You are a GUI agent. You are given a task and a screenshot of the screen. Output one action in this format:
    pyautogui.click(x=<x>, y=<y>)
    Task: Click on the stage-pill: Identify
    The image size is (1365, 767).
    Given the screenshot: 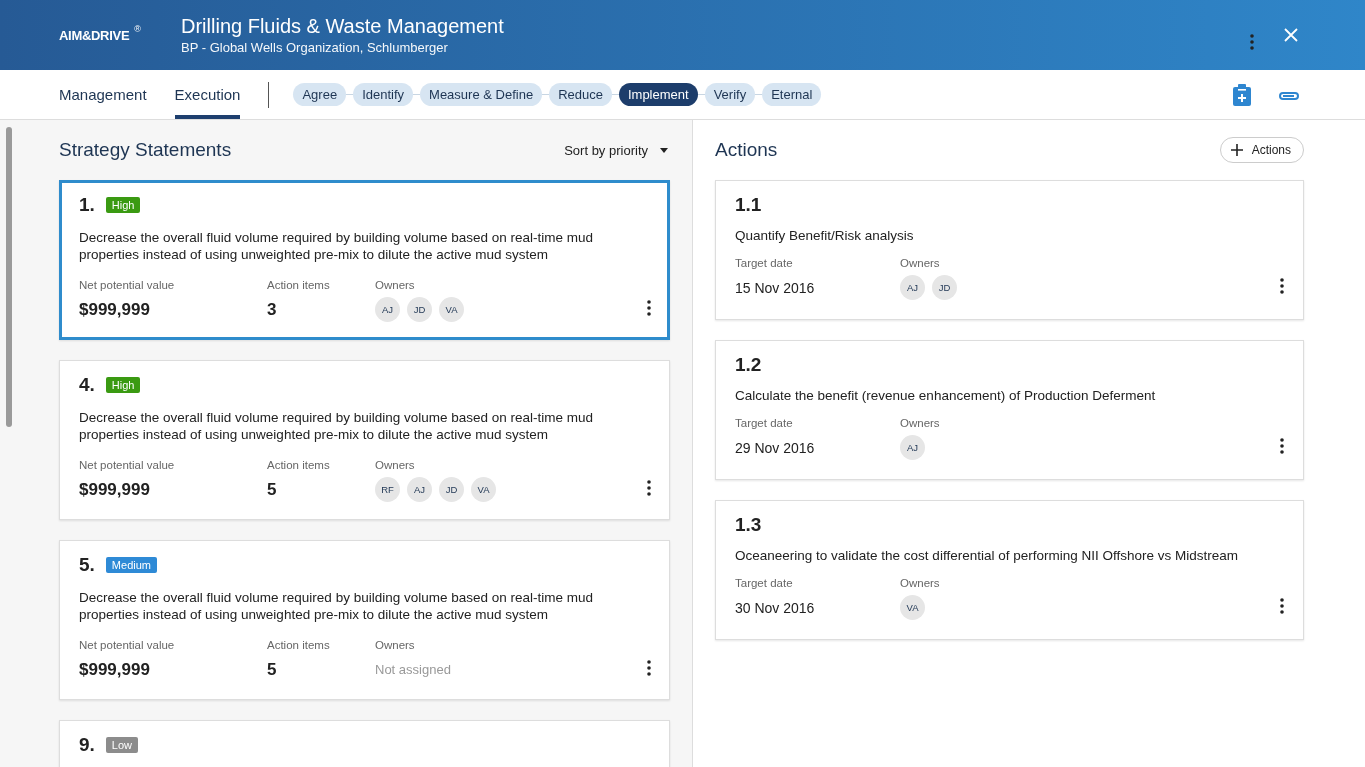 What is the action you would take?
    pyautogui.click(x=383, y=94)
    